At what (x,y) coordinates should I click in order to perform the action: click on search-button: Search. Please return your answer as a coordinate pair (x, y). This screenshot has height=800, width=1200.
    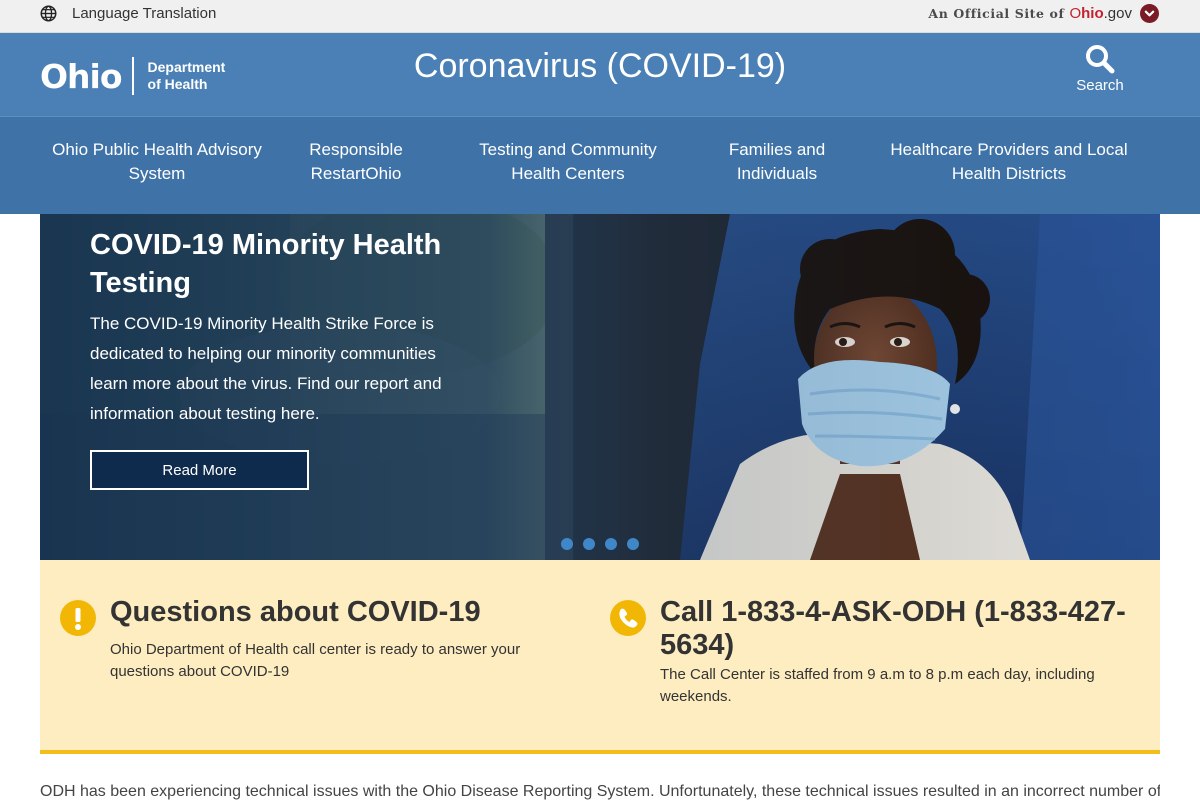
    Looking at the image, I should click on (1100, 68).